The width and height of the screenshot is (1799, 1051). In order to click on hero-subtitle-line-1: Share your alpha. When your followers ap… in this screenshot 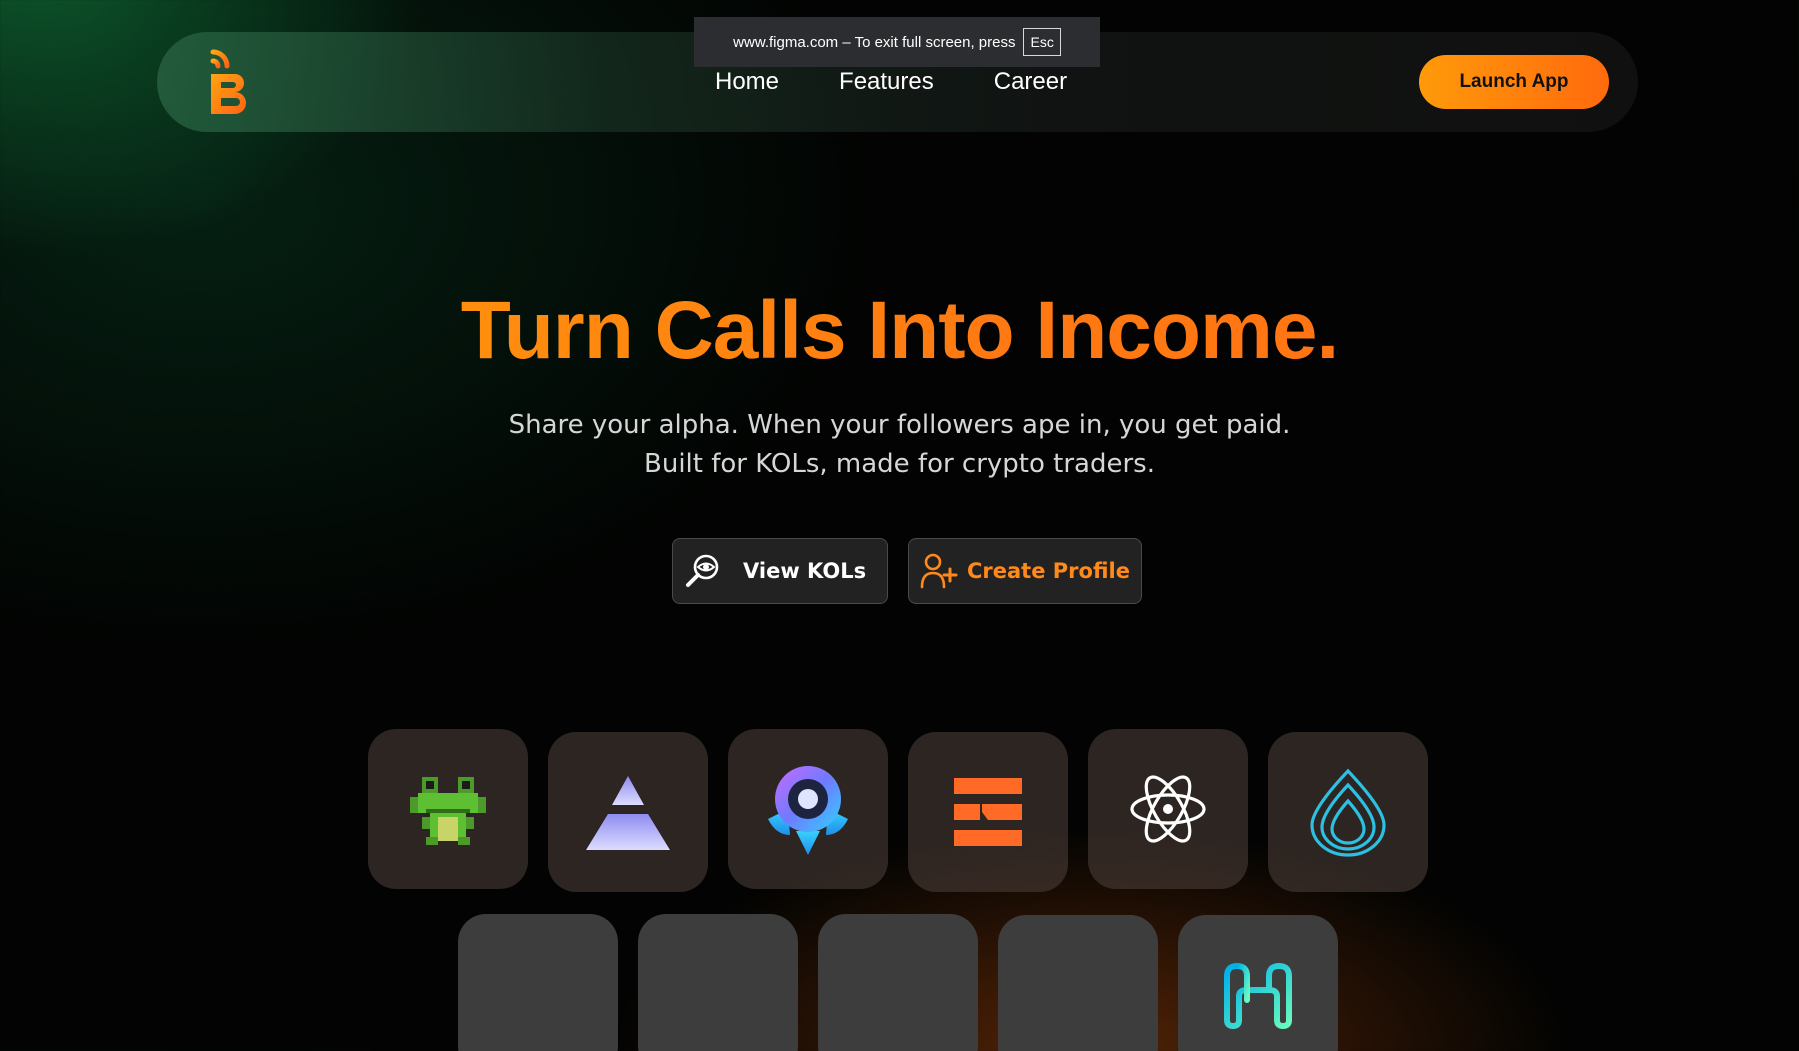, I will do `click(899, 425)`.